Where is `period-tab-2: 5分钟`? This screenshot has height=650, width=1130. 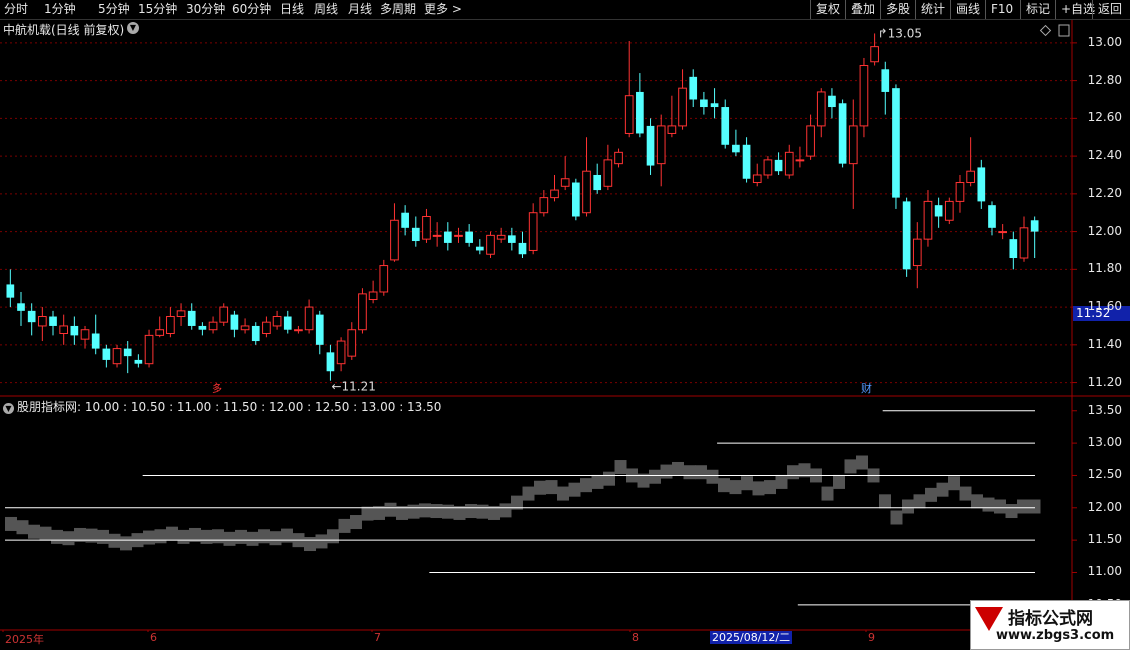
period-tab-2: 5分钟 is located at coordinates (114, 9).